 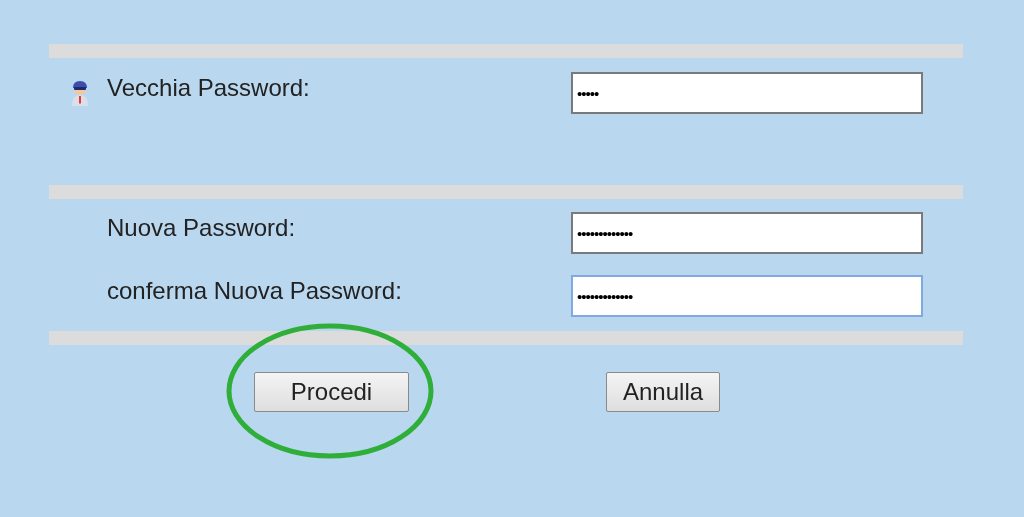 I want to click on user-icon, so click(x=80, y=93).